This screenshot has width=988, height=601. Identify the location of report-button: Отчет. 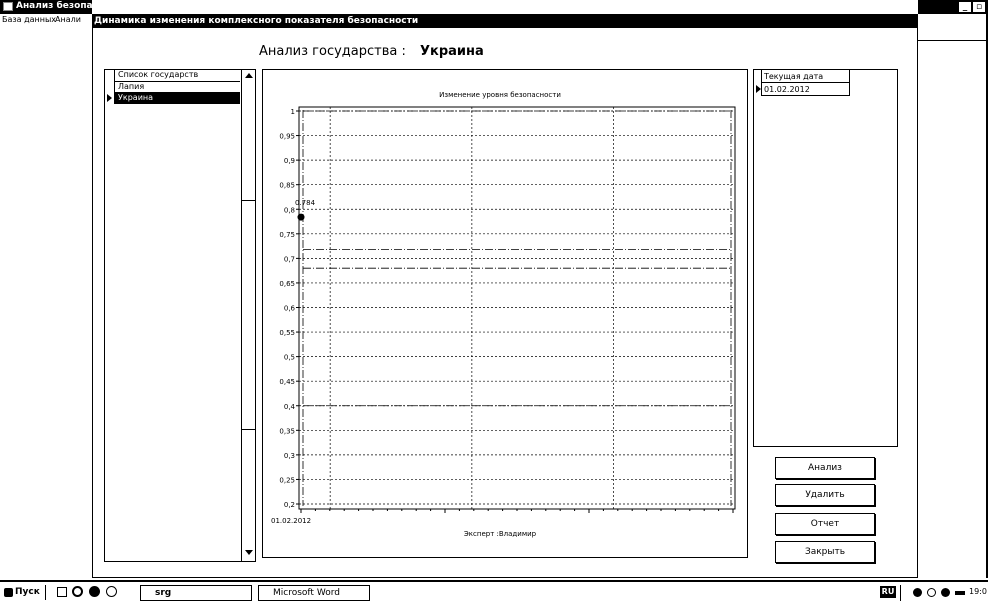
(825, 524).